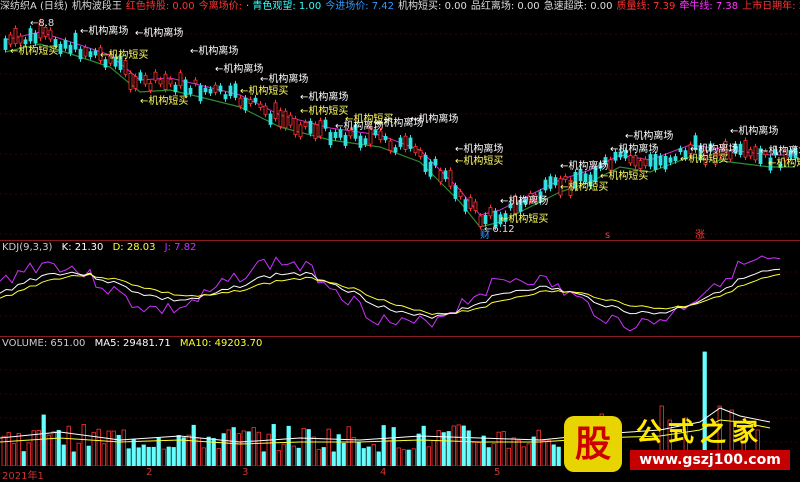 This screenshot has height=482, width=800. I want to click on volume-title: VOLUME: 651.00, so click(44, 343).